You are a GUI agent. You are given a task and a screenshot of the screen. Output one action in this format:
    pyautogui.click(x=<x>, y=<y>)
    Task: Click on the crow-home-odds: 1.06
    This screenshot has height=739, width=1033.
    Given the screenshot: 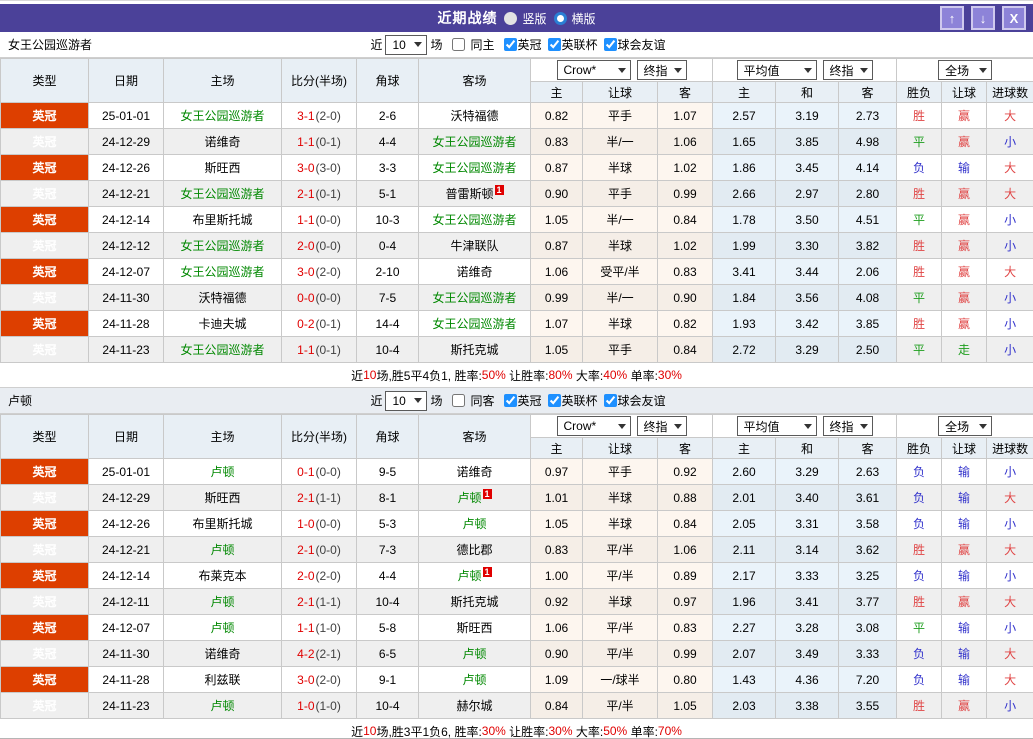 What is the action you would take?
    pyautogui.click(x=556, y=627)
    